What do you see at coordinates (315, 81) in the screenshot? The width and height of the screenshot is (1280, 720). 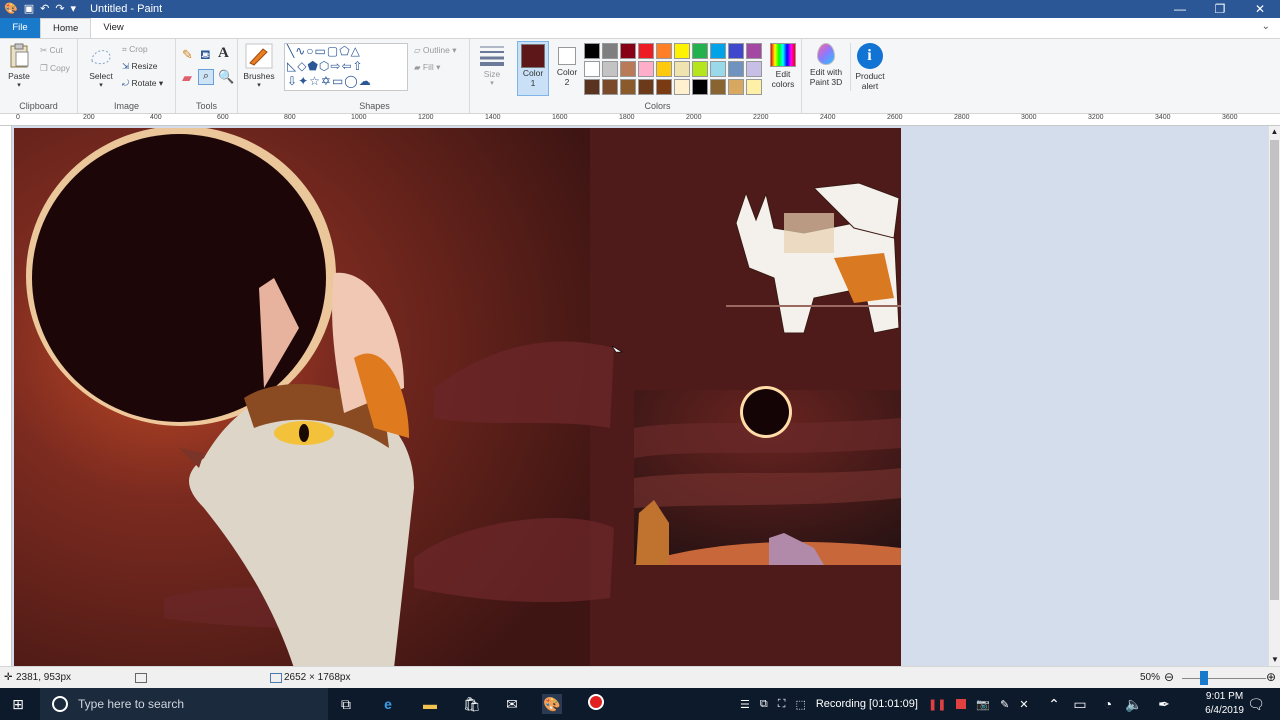 I see `five-point-star-shape-icon: ☆` at bounding box center [315, 81].